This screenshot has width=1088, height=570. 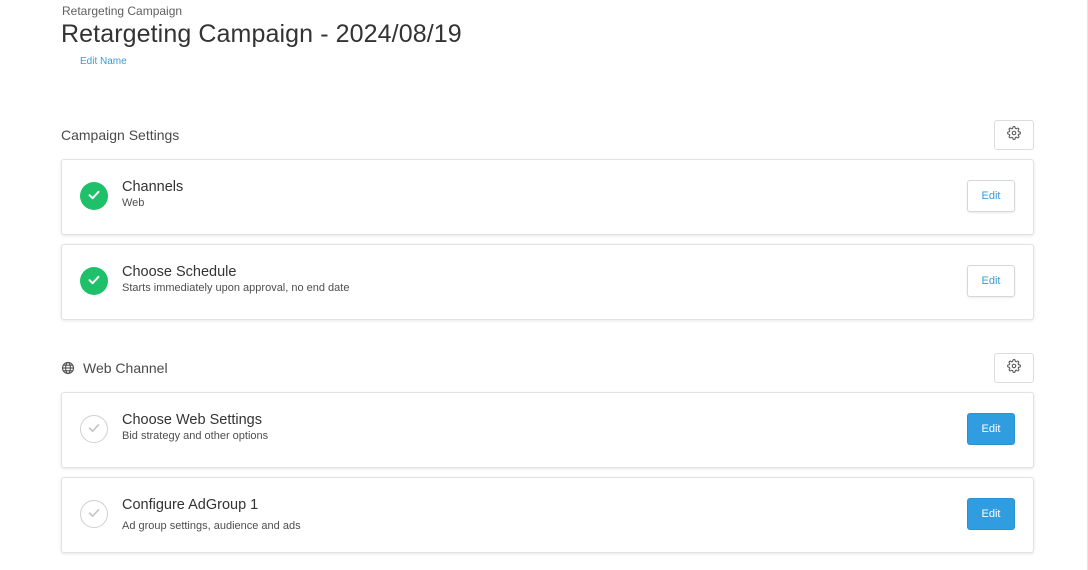 I want to click on page-title: Retargeting Campaign - 2024/08/19, so click(x=261, y=34).